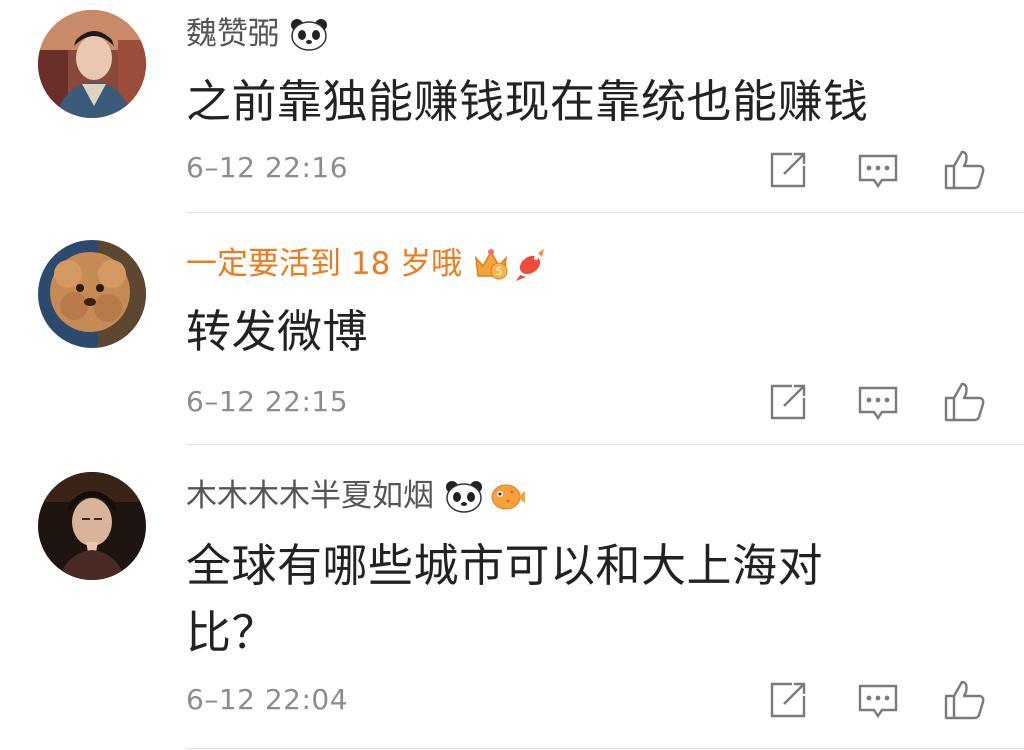 The width and height of the screenshot is (1024, 750). I want to click on username-text: 木木木木半夏如烟, so click(310, 496).